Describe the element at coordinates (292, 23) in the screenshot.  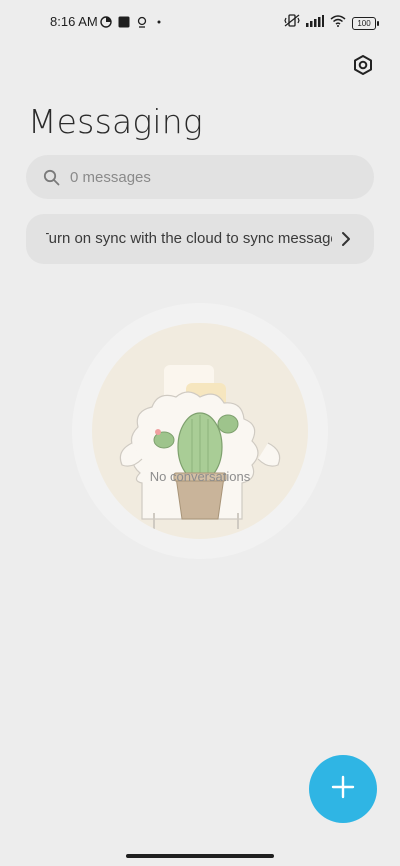
I see `vibrate-icon` at that location.